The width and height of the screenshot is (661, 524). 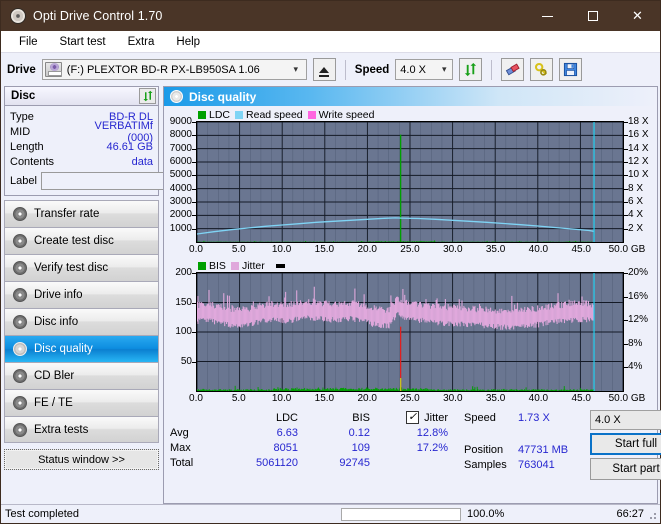 I want to click on menu-file: File, so click(x=28, y=42).